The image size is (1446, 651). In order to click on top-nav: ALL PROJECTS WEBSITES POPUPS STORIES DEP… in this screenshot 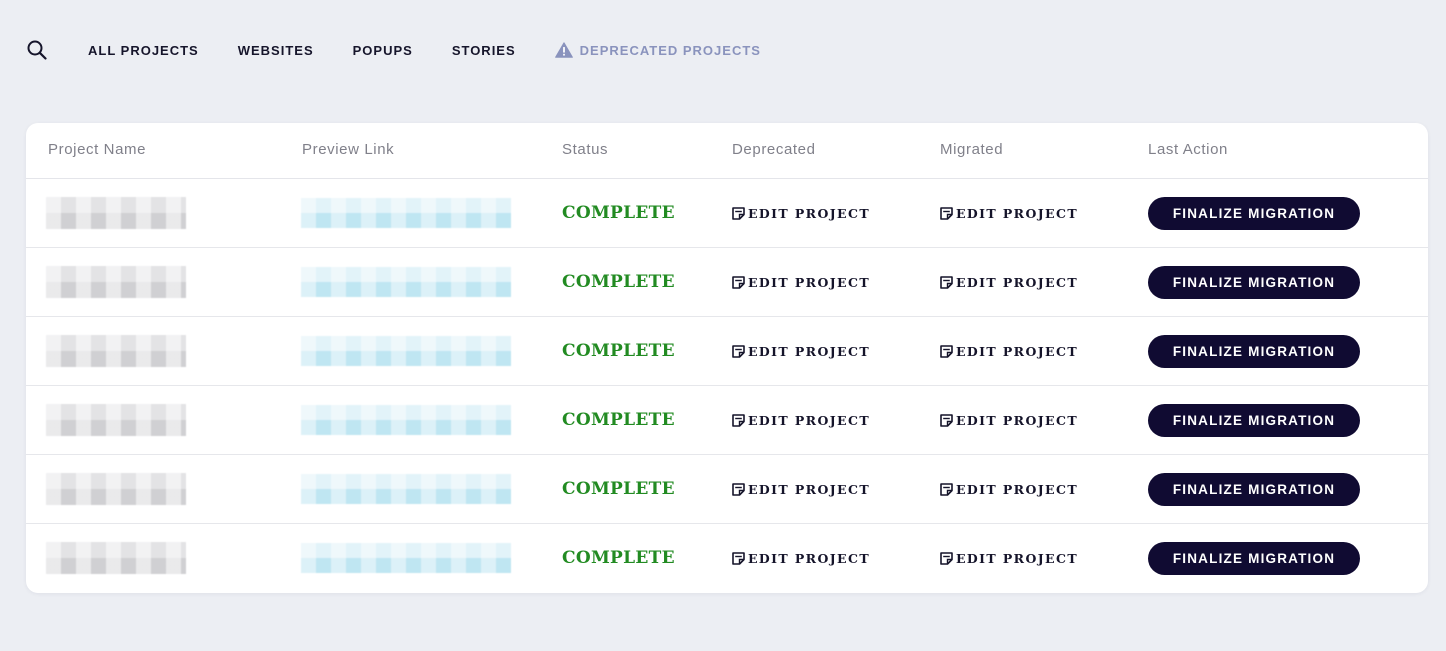, I will do `click(393, 50)`.